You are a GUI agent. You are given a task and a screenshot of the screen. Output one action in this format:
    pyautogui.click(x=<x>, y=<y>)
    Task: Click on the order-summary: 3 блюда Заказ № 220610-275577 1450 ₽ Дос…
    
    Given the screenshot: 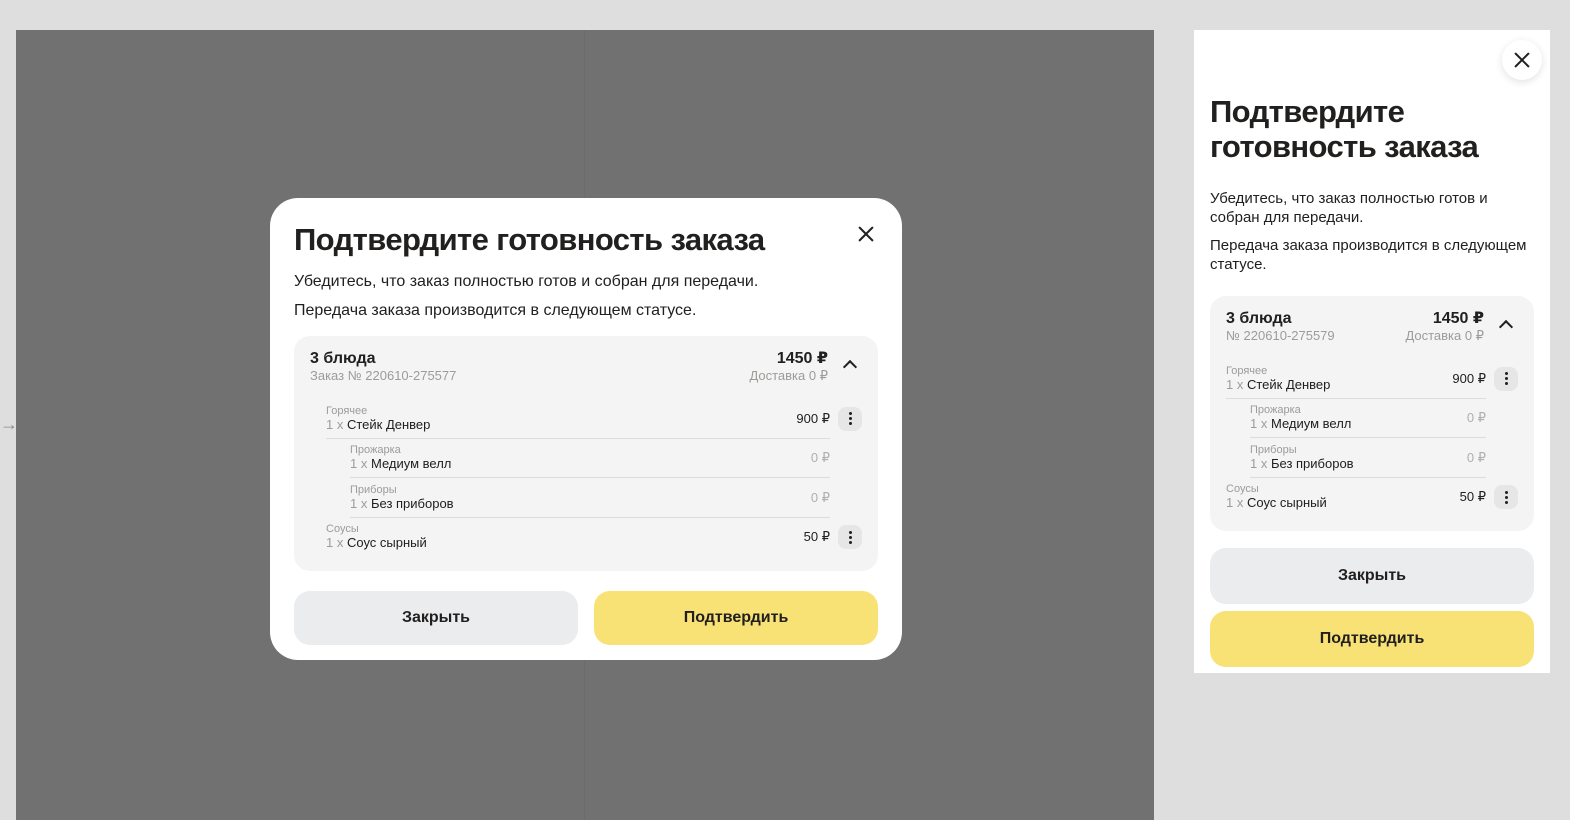 What is the action you would take?
    pyautogui.click(x=586, y=366)
    